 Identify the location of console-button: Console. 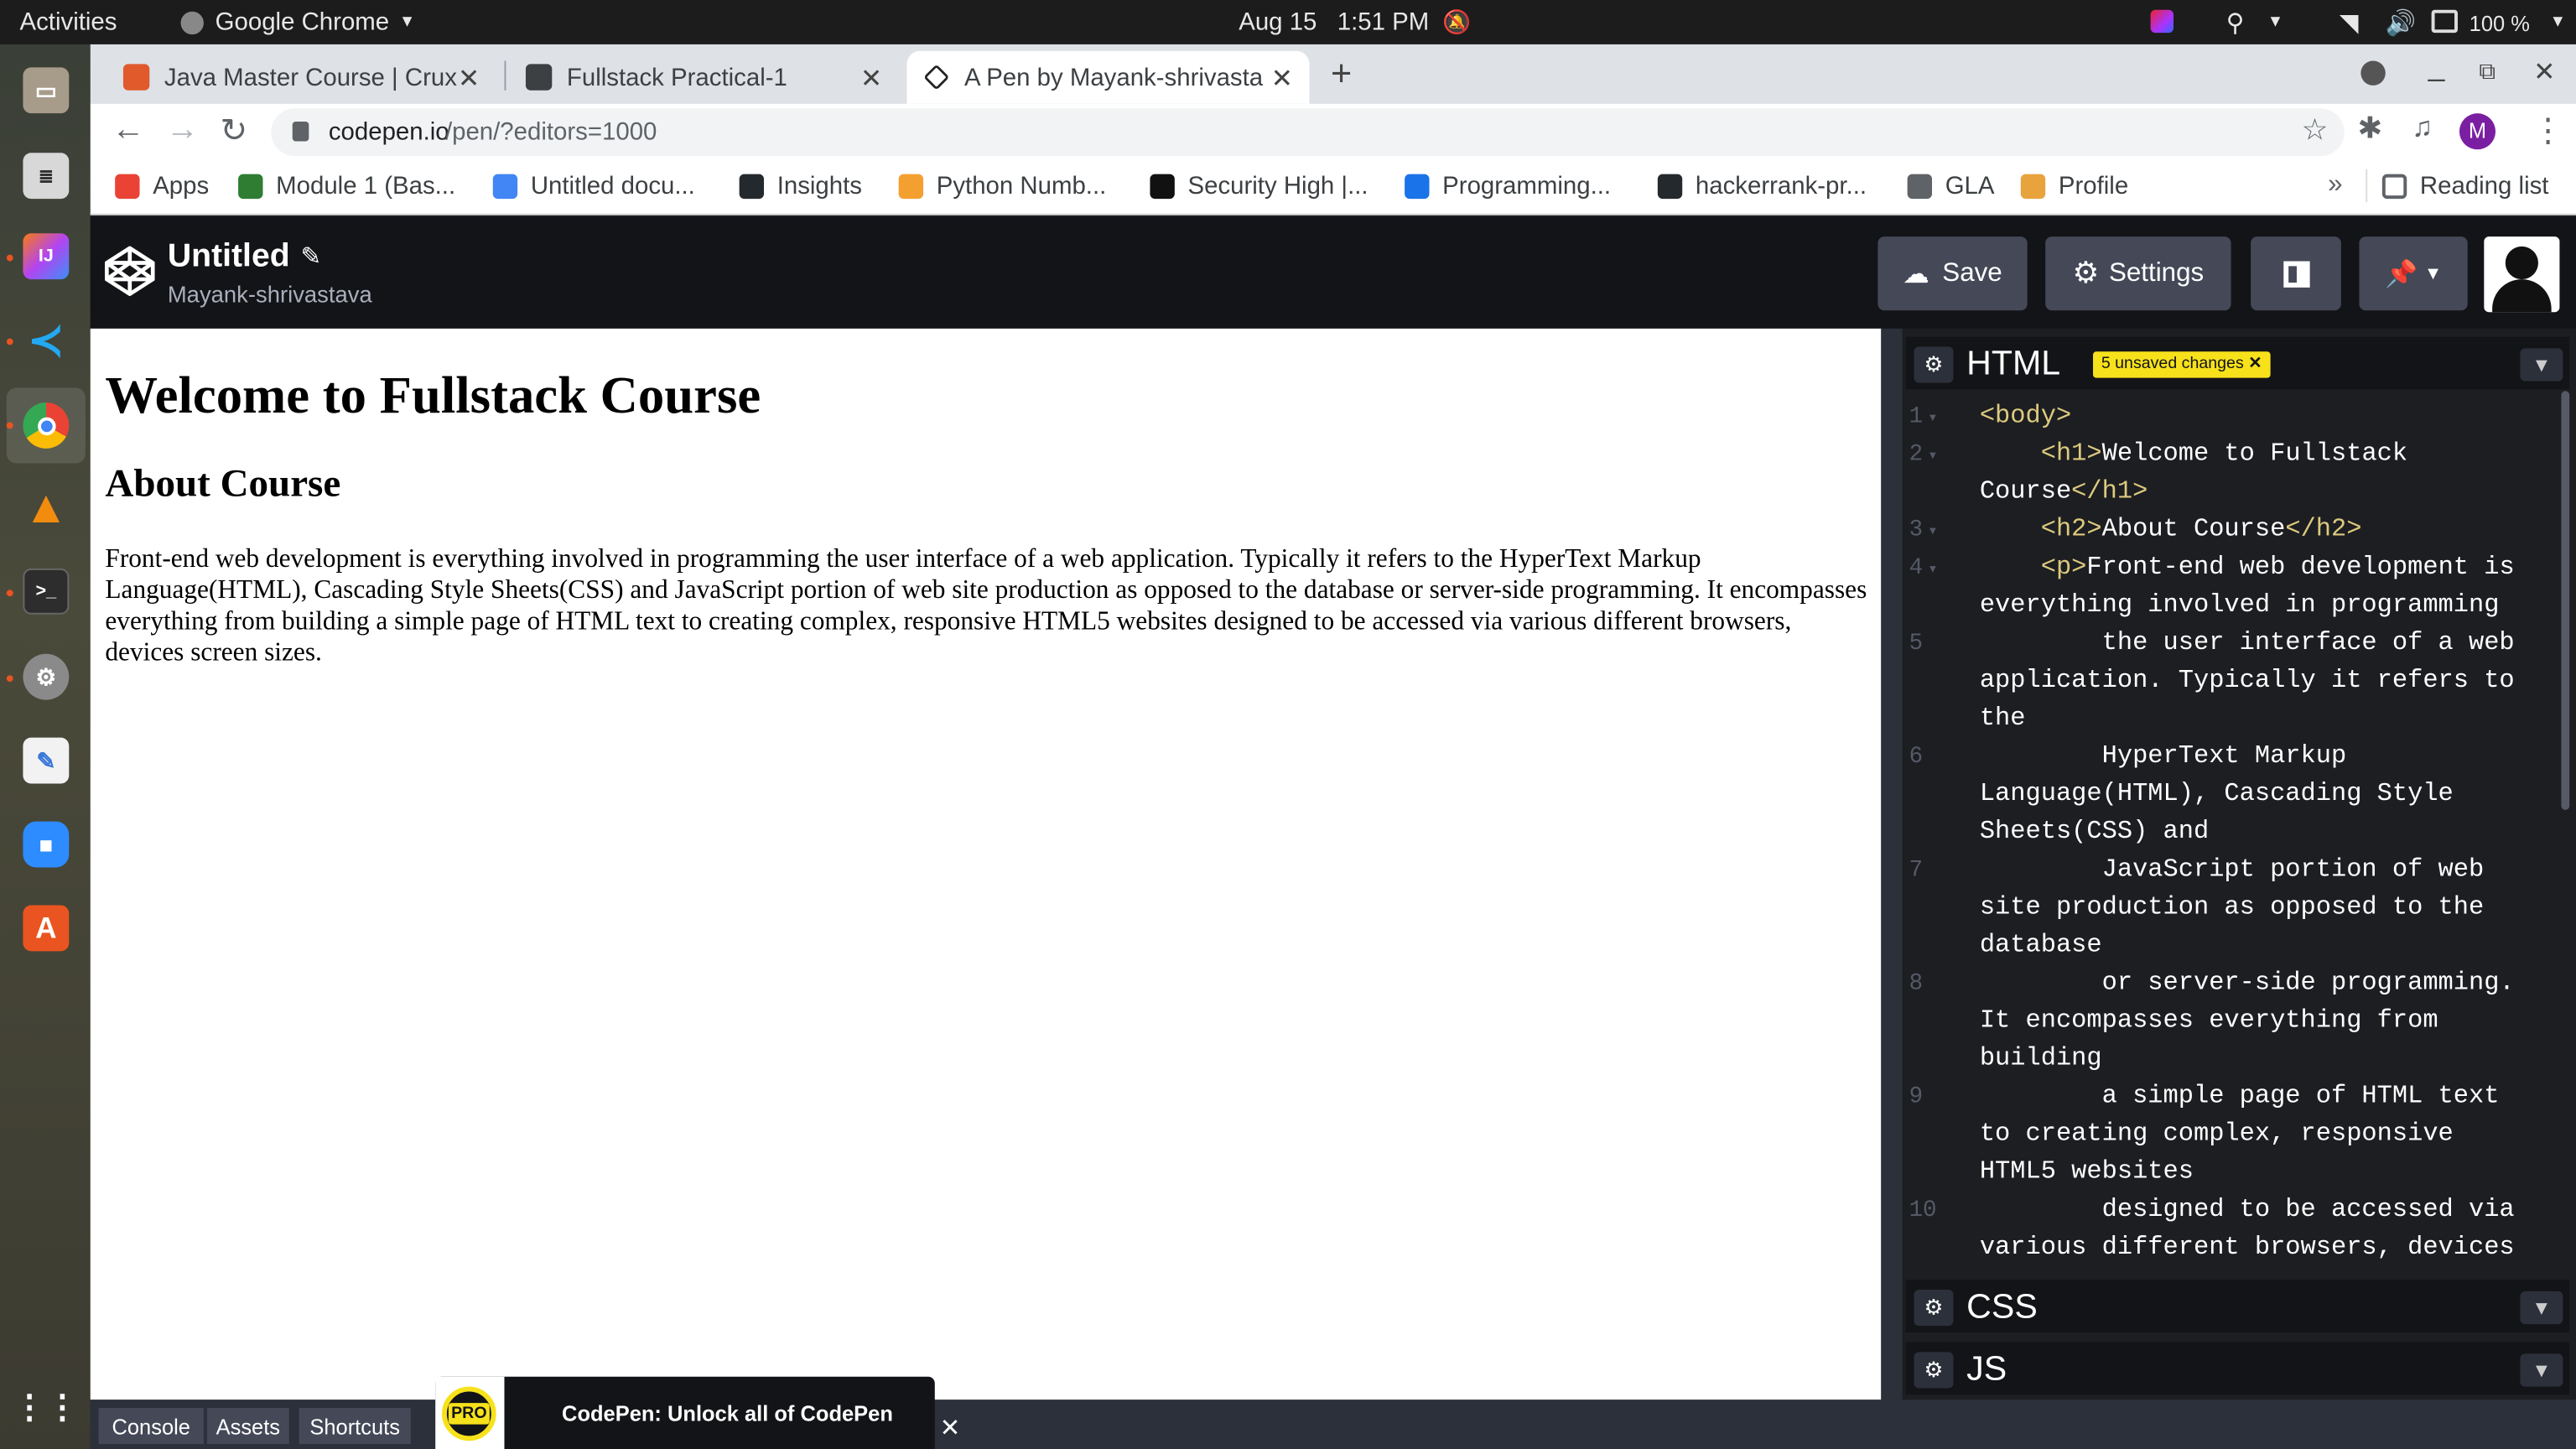
(151, 1426).